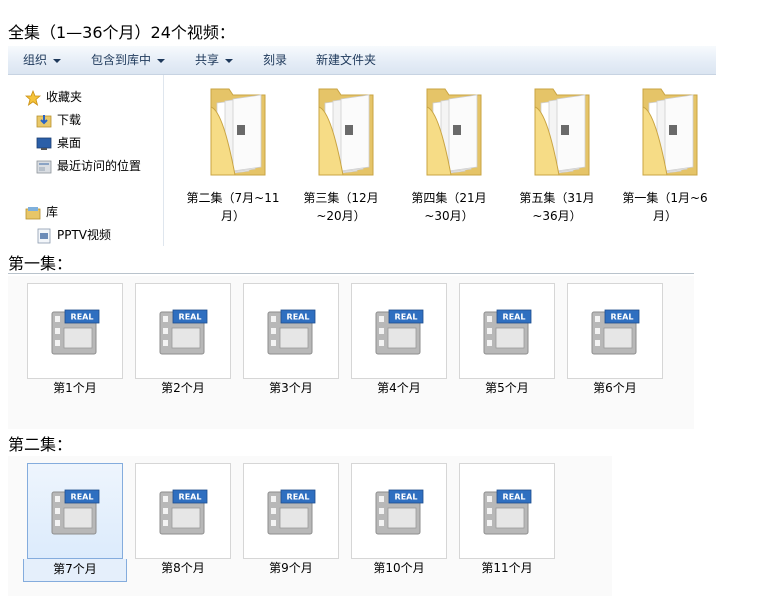 Image resolution: width=759 pixels, height=596 pixels. Describe the element at coordinates (275, 60) in the screenshot. I see `burn-button: 刻录` at that location.